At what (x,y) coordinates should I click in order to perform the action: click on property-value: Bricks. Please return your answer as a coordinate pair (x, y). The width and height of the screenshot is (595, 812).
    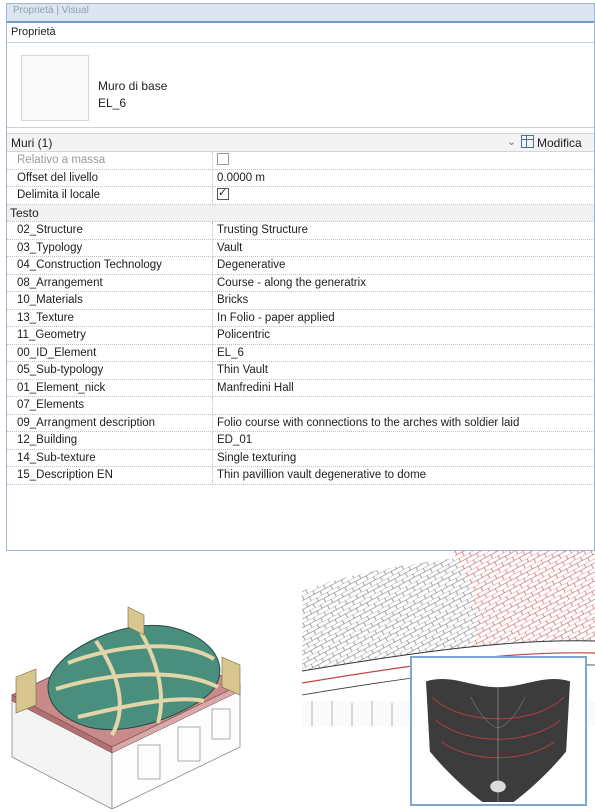
    Looking at the image, I should click on (403, 300).